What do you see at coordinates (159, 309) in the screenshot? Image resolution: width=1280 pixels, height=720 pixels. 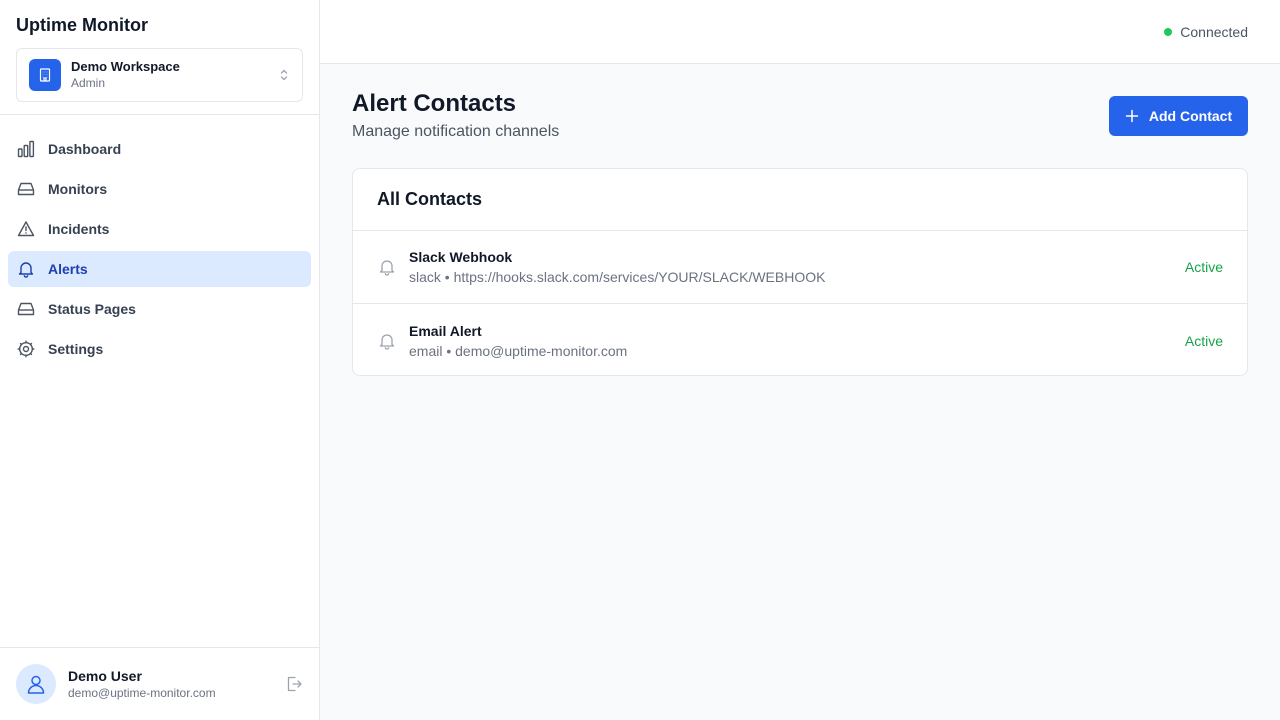 I see `sidebar-item-status-pages: Status Pages` at bounding box center [159, 309].